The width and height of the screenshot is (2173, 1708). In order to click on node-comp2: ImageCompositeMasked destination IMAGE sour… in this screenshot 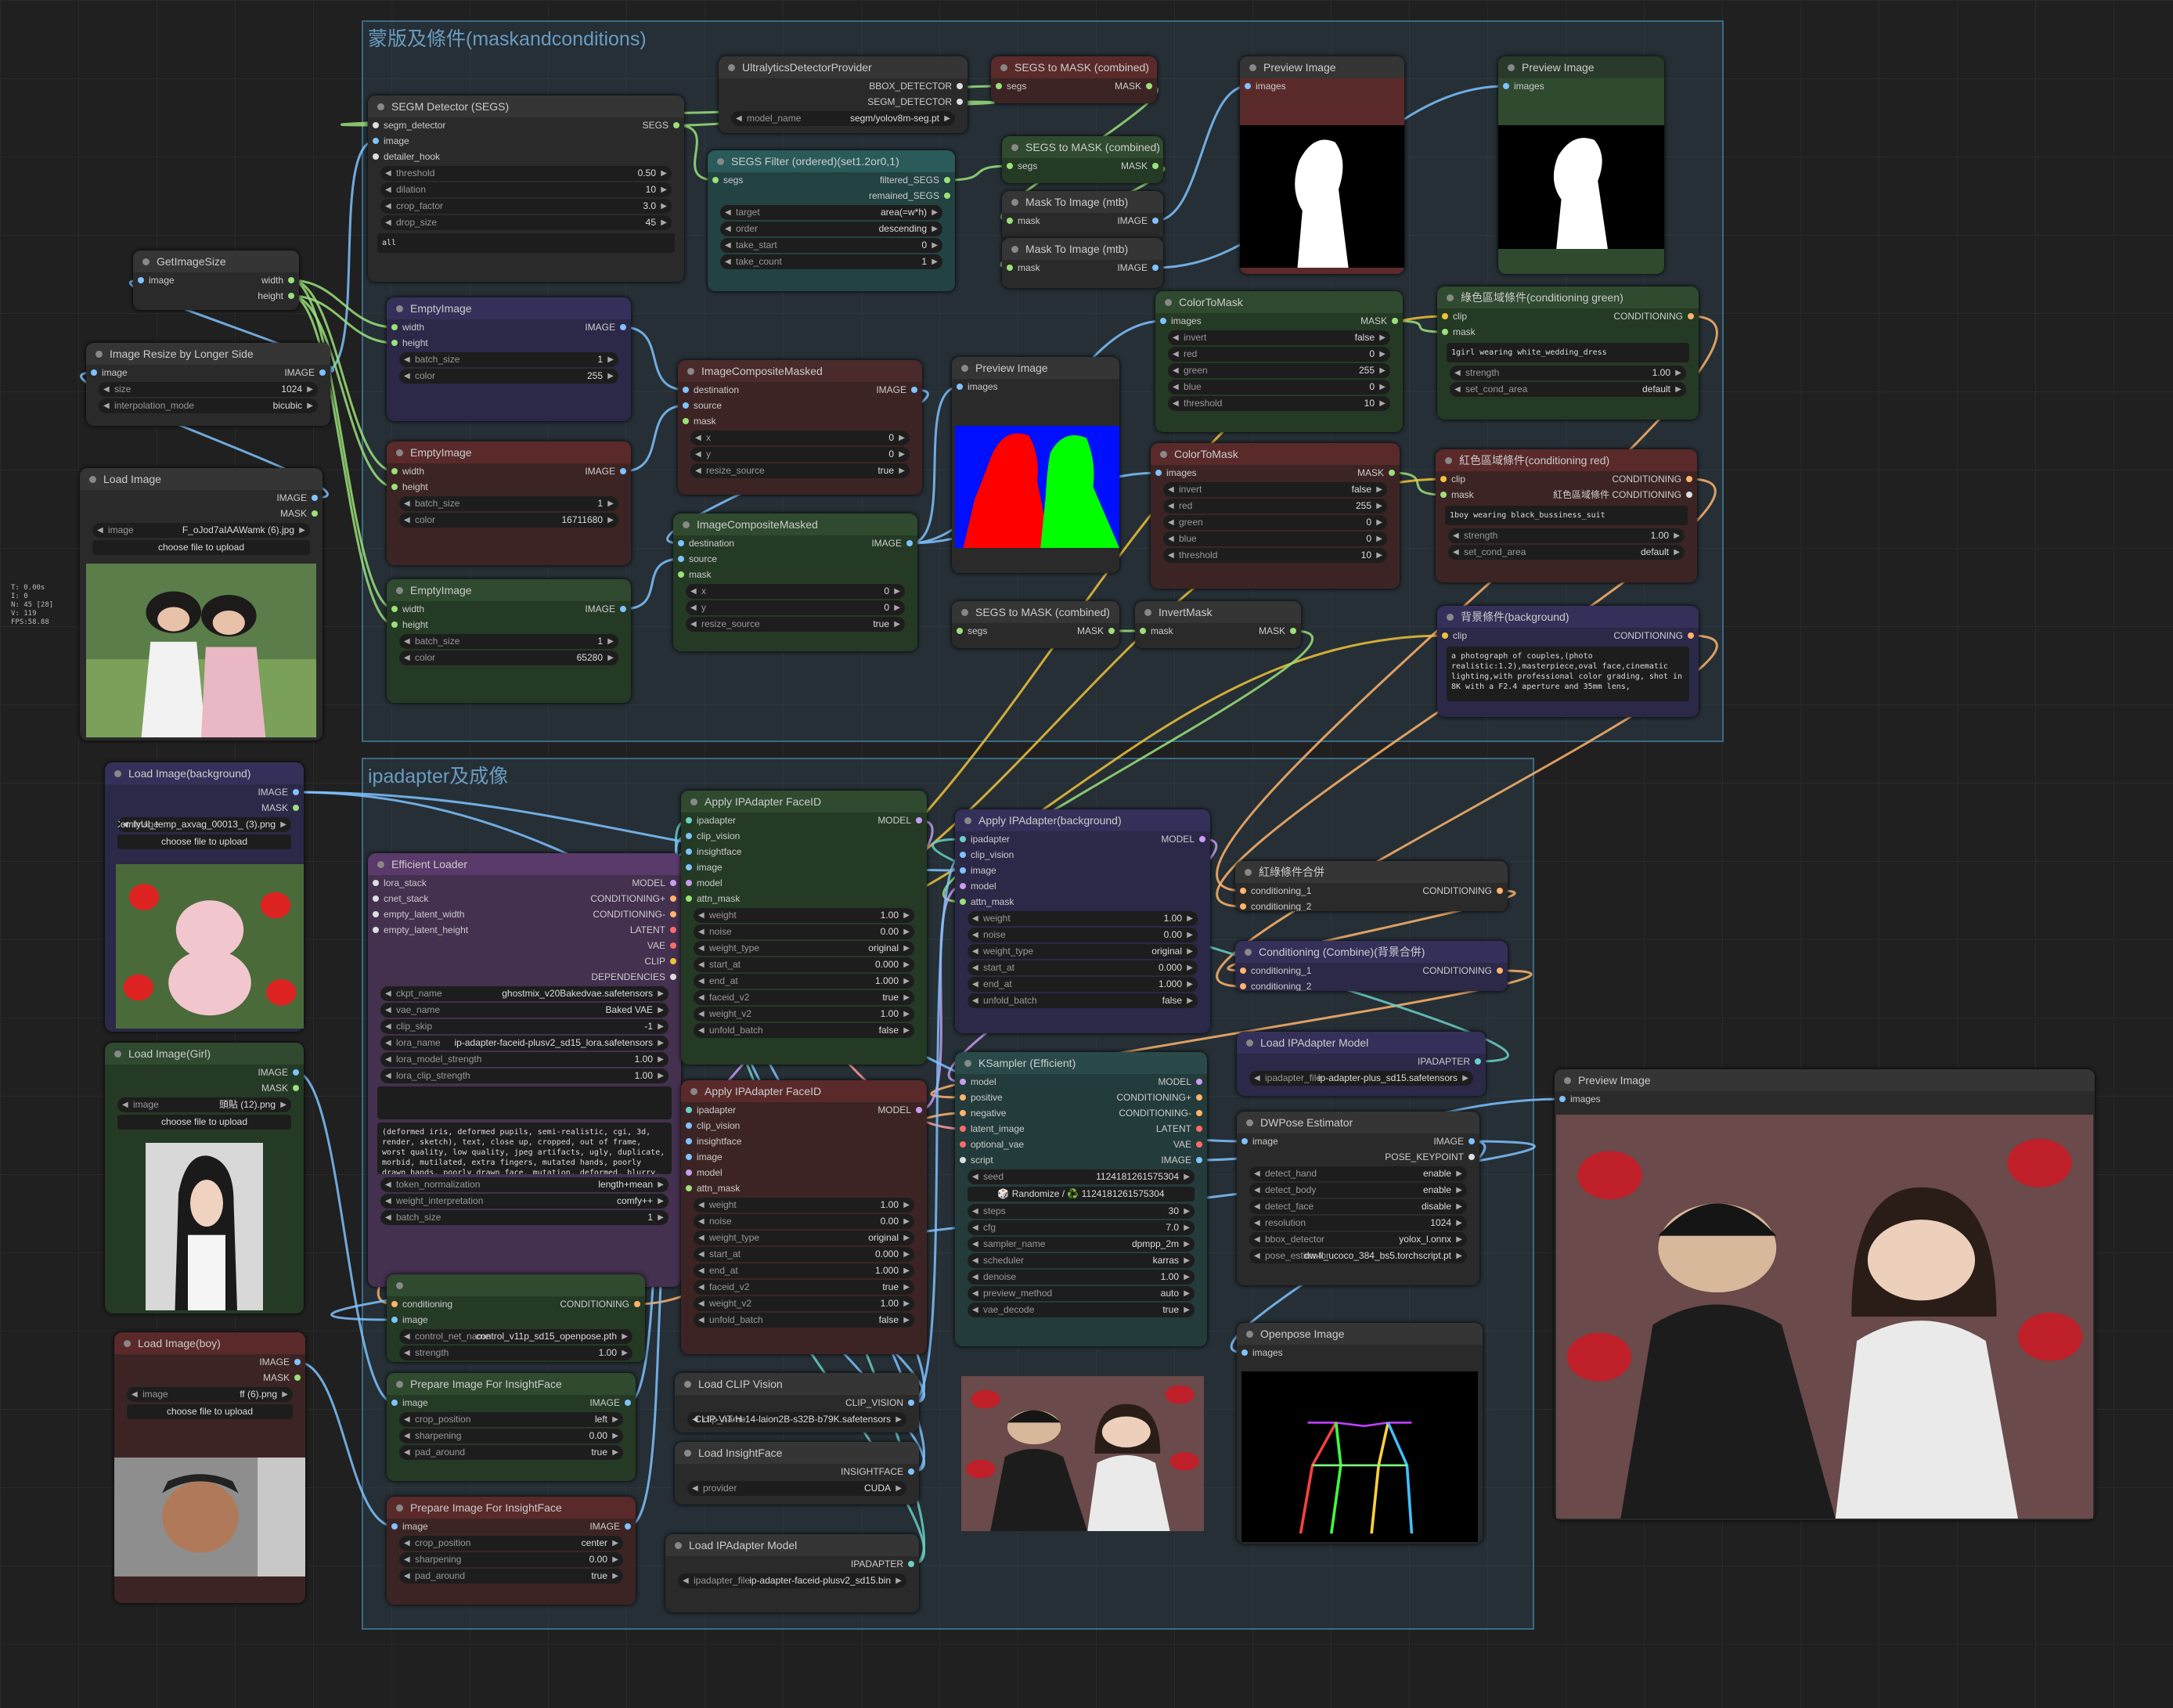, I will do `click(795, 582)`.